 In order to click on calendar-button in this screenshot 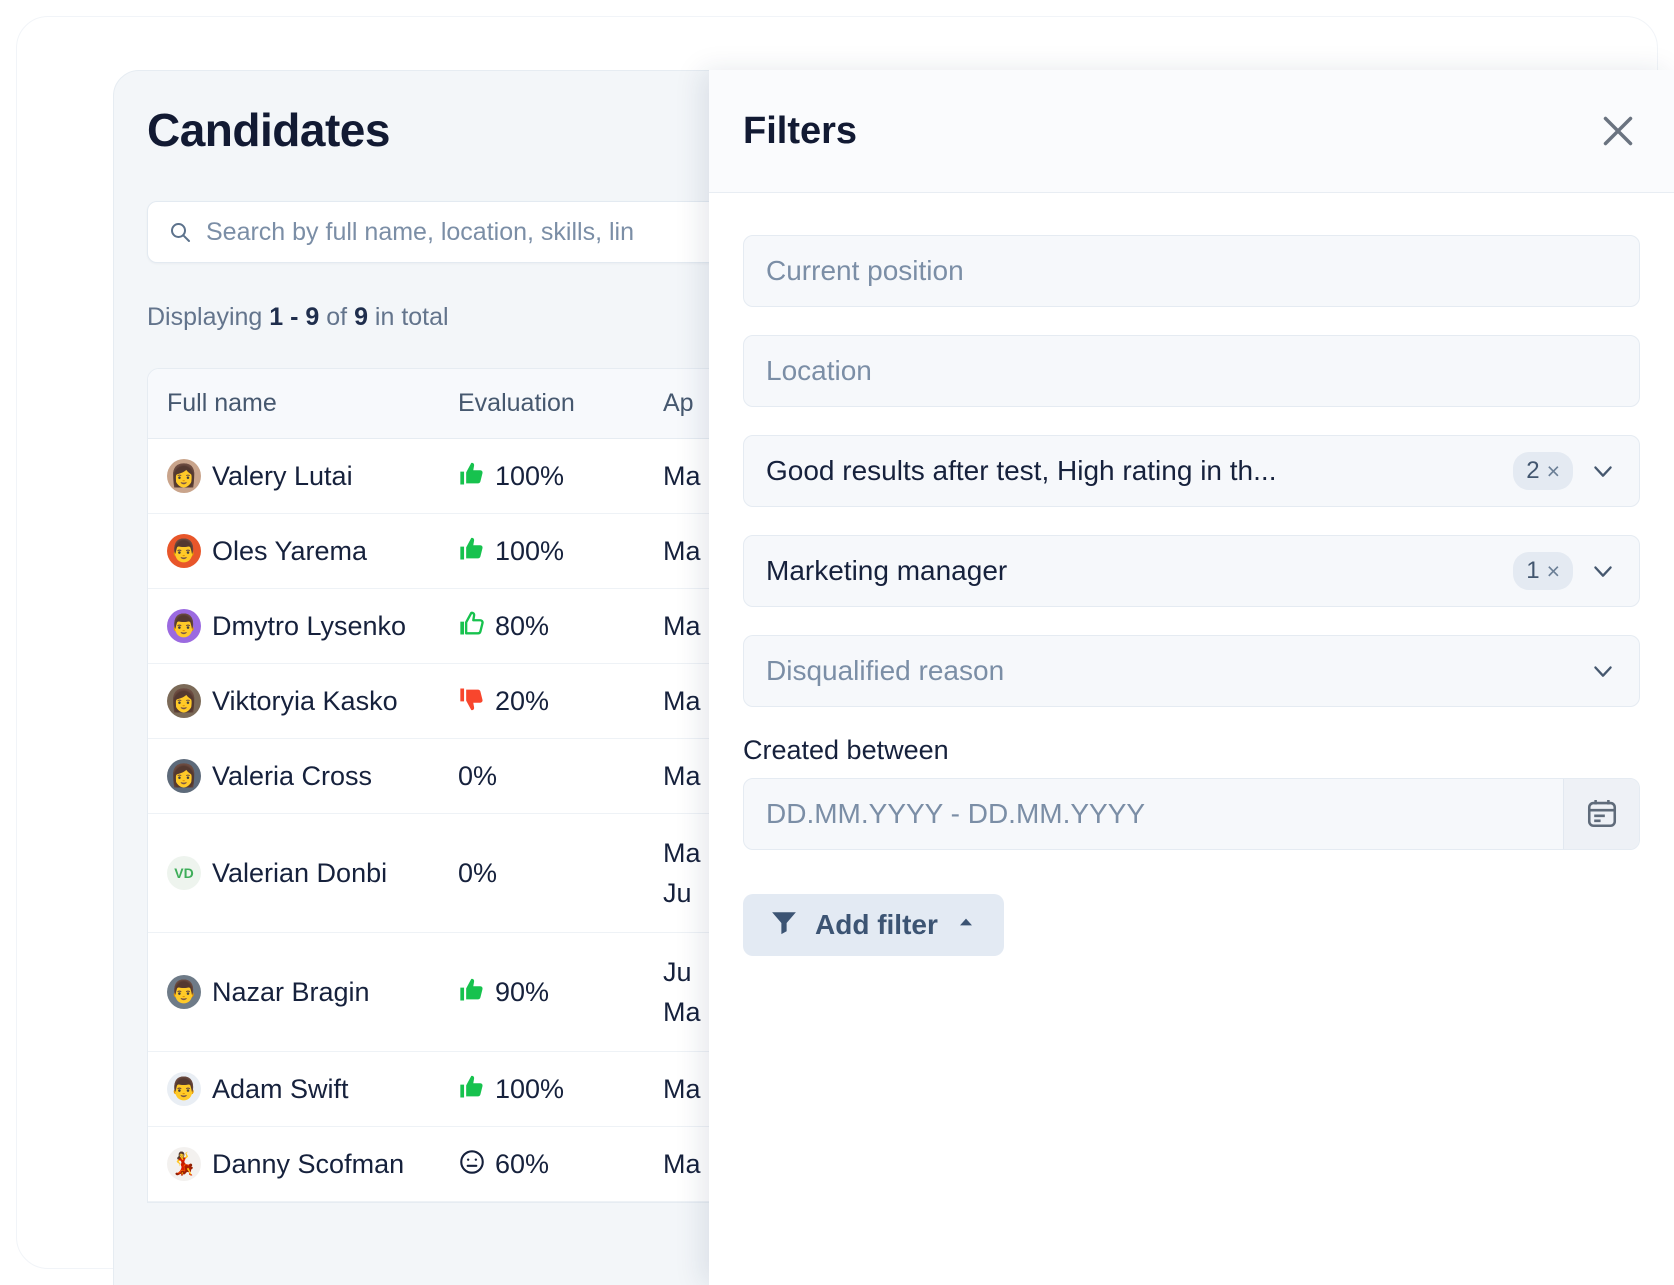, I will do `click(1601, 814)`.